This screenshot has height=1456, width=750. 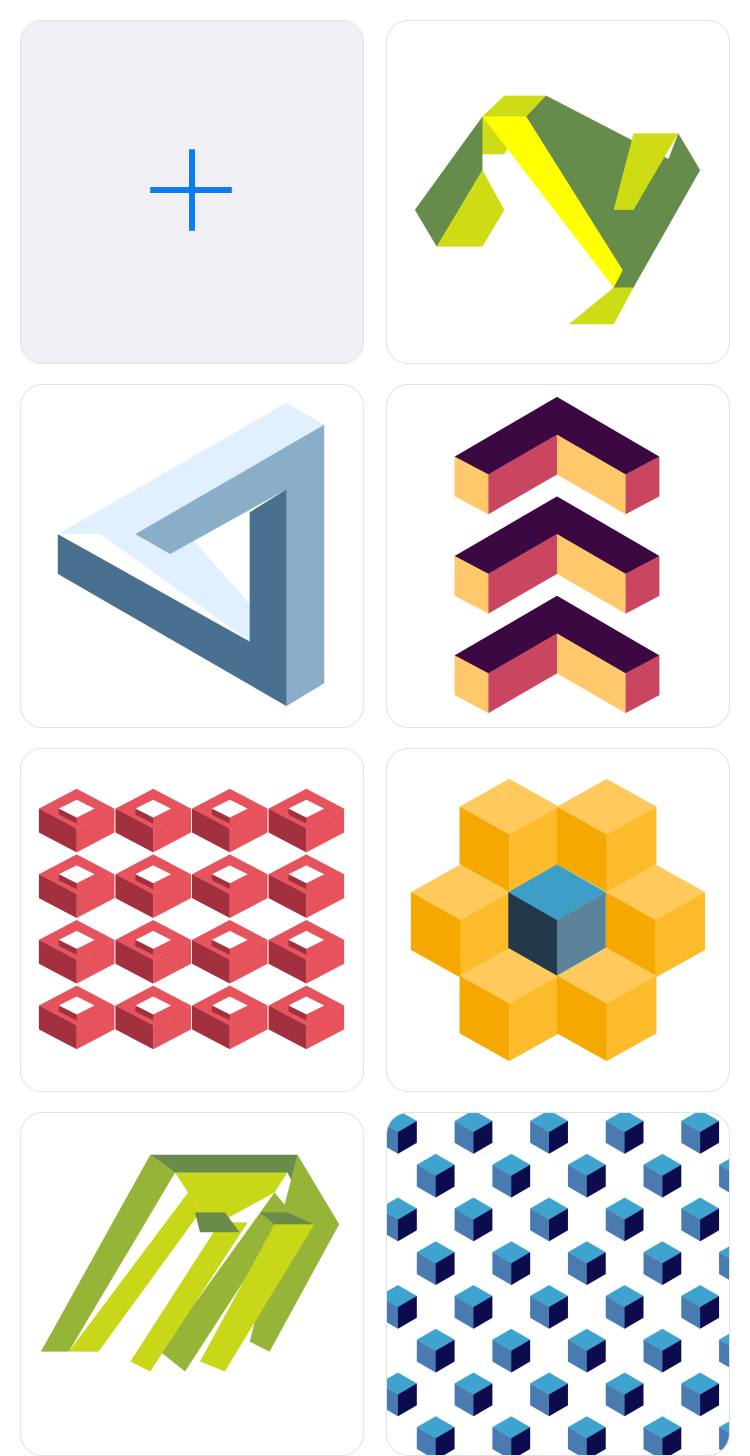 I want to click on pattern-tile-impossible-frame, so click(x=192, y=1284).